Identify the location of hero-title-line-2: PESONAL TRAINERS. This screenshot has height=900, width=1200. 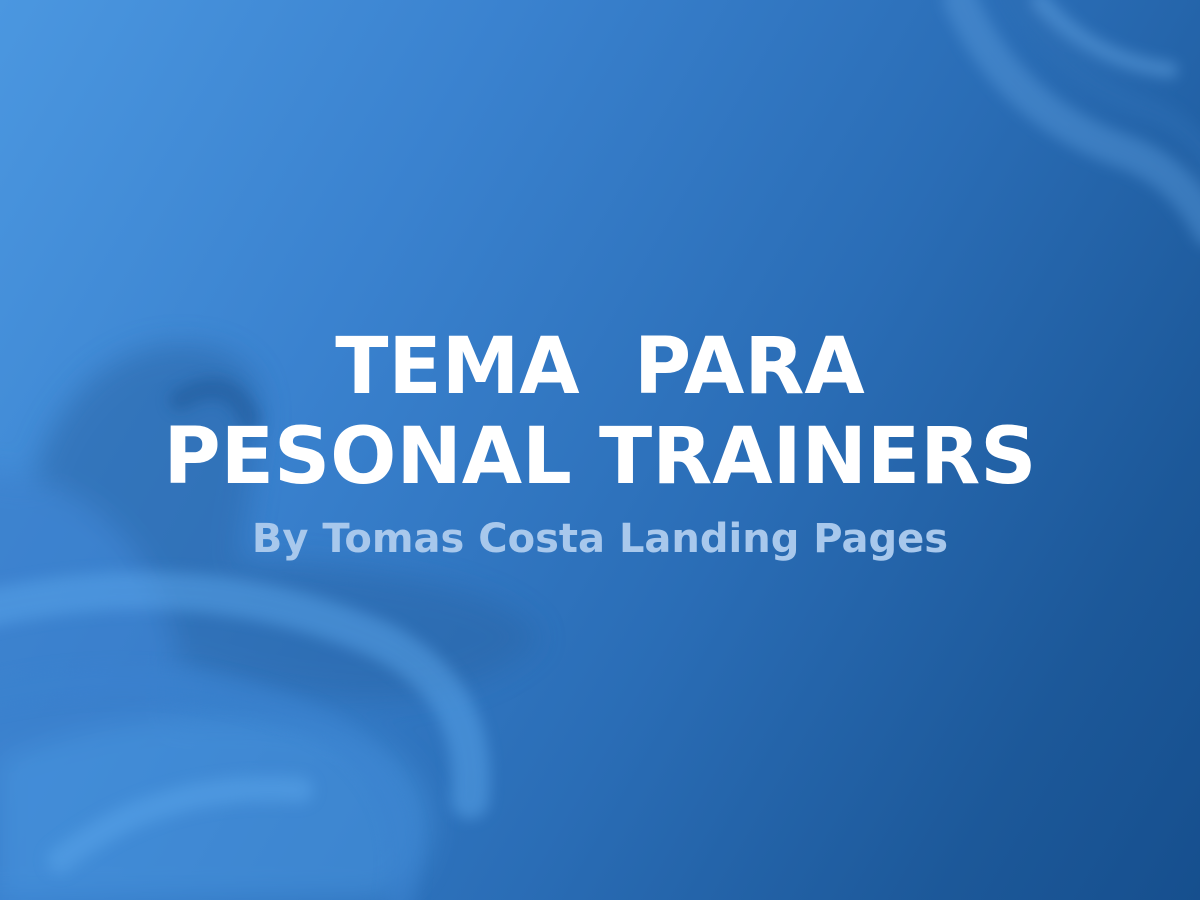
(600, 457).